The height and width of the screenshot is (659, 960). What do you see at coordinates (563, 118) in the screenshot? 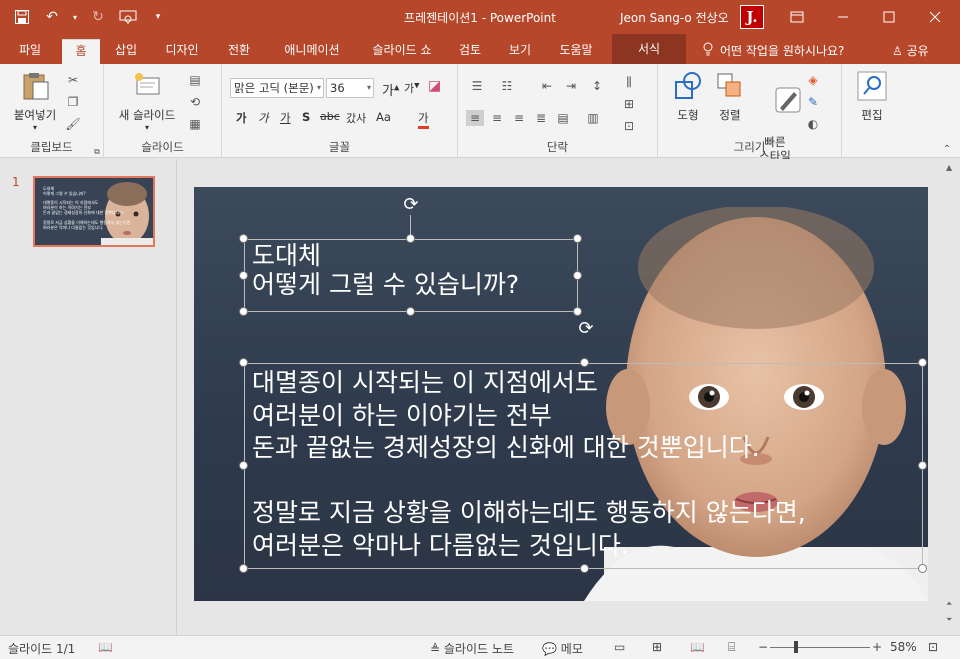
I see `distributed-icon: ▤` at bounding box center [563, 118].